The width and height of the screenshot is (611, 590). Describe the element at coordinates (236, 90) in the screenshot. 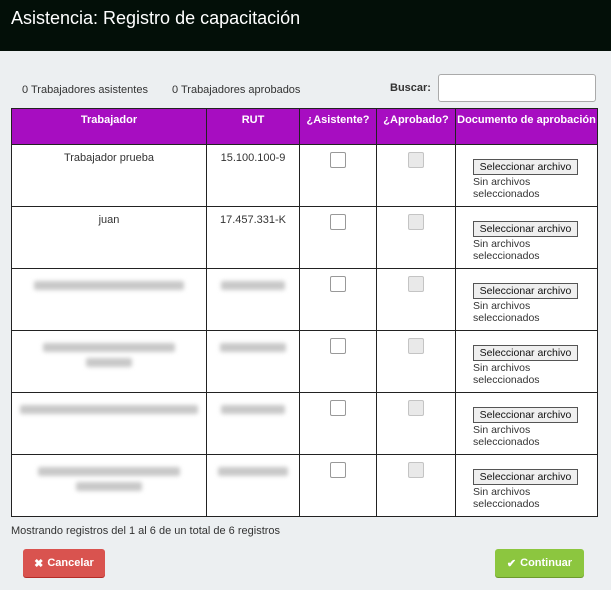

I see `approved-count: 0 Trabajadores aprobados` at that location.